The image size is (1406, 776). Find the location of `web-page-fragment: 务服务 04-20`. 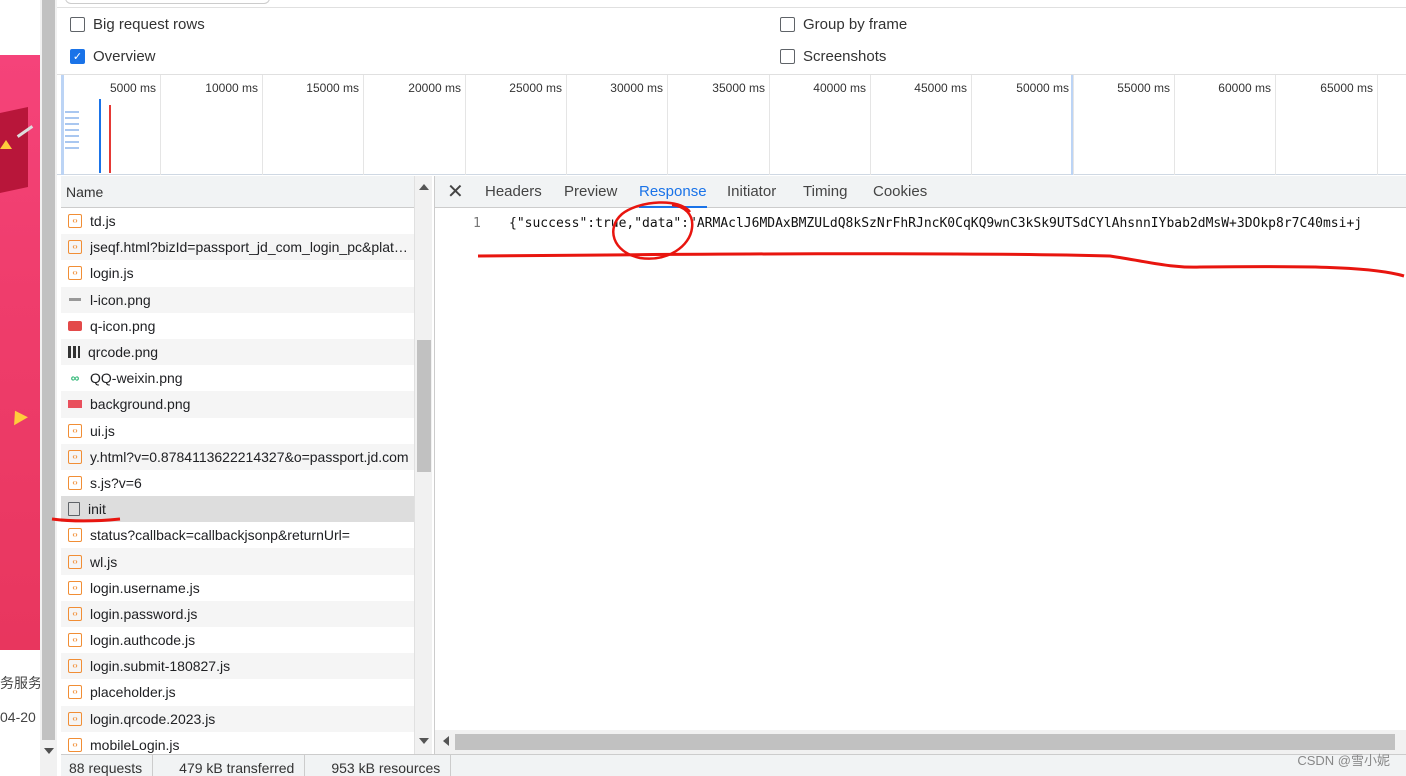

web-page-fragment: 务服务 04-20 is located at coordinates (20, 388).